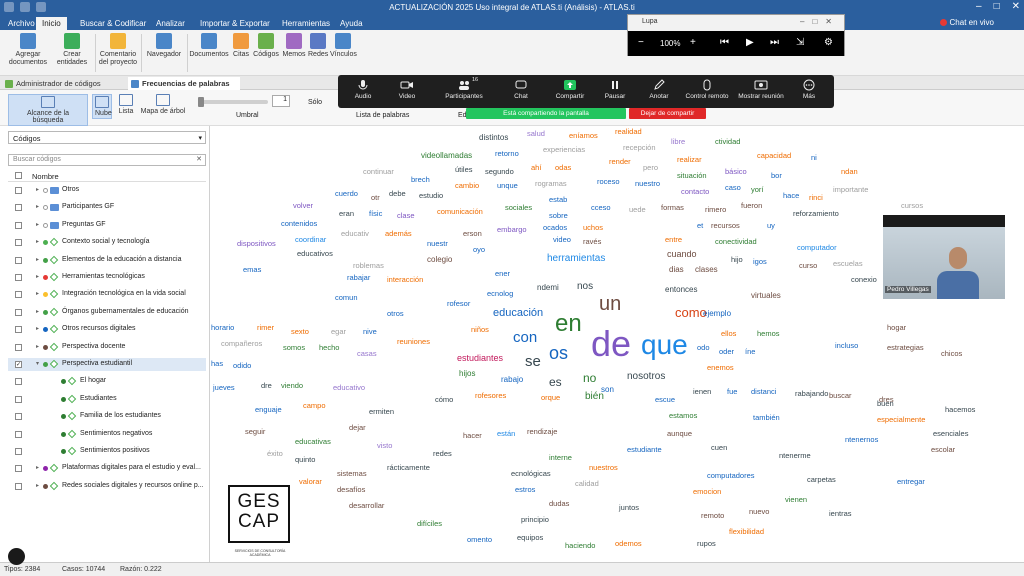 The height and width of the screenshot is (576, 1024). Describe the element at coordinates (518, 313) in the screenshot. I see `cloud-word: educación` at that location.